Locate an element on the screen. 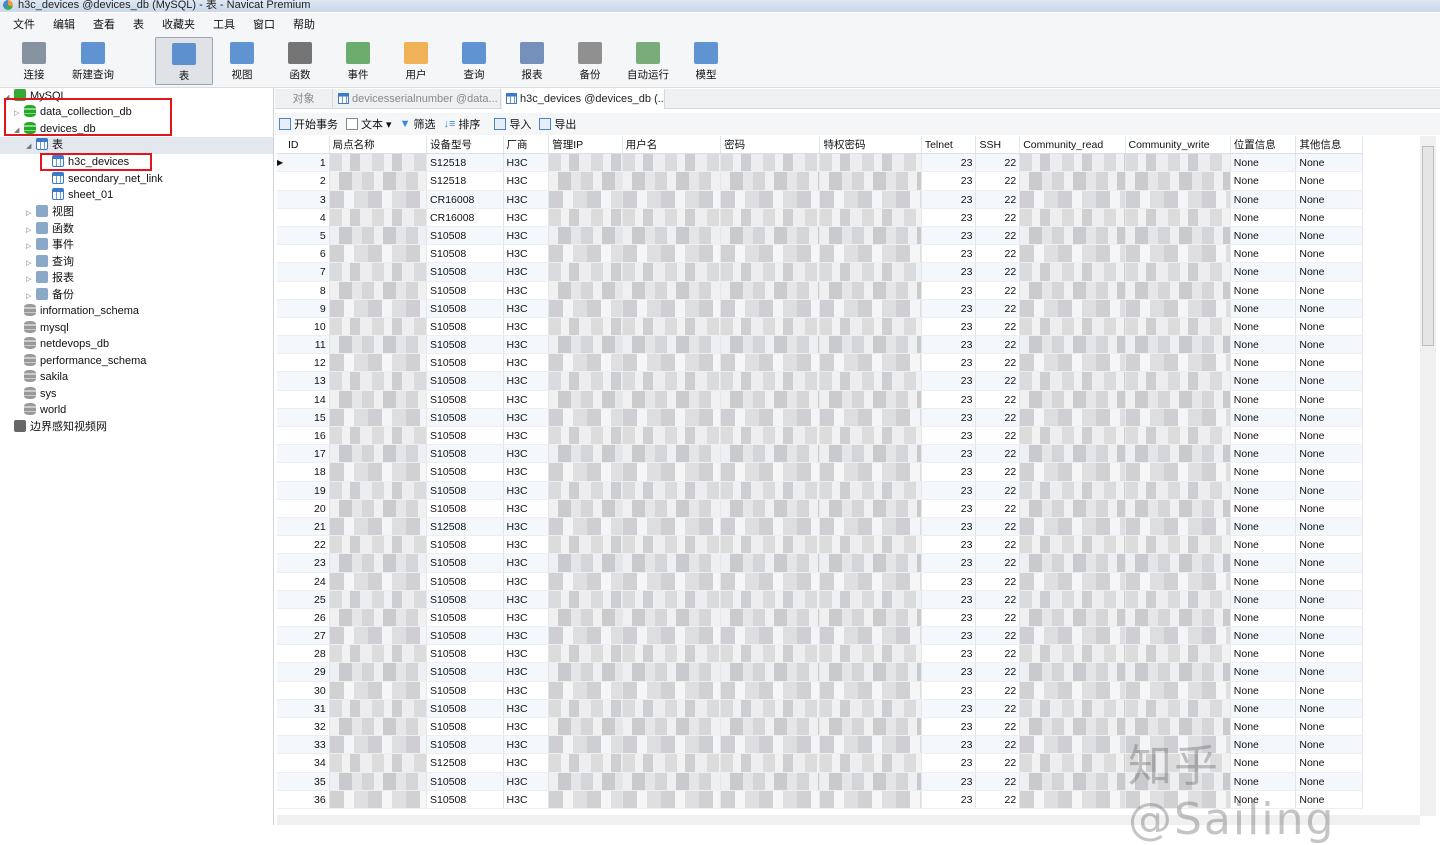 Image resolution: width=1440 pixels, height=845 pixels. toolbar-button-view: 视图 is located at coordinates (242, 61).